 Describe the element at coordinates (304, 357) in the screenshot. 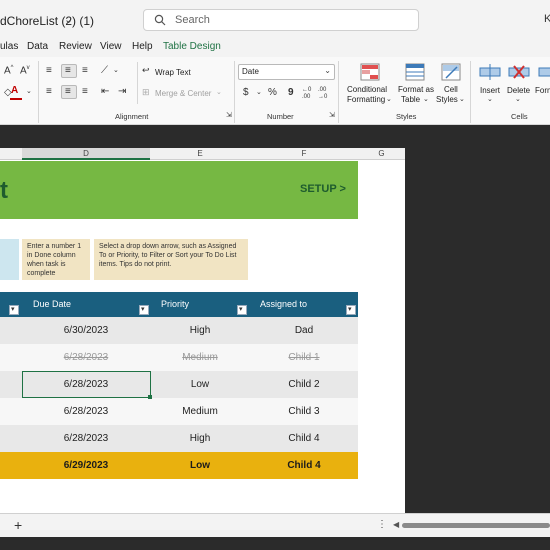

I see `assigned-cell: Child 1` at that location.